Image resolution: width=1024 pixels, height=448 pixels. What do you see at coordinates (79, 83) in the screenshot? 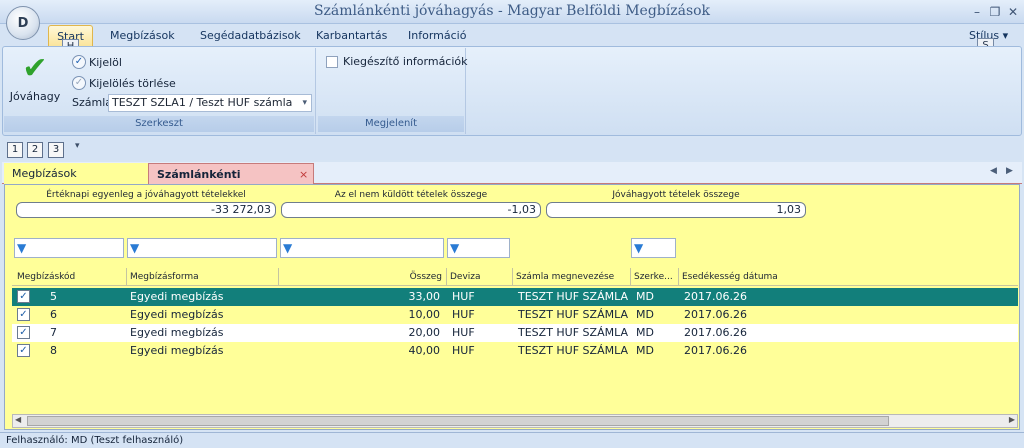
I see `clear-check-icon: ✓` at bounding box center [79, 83].